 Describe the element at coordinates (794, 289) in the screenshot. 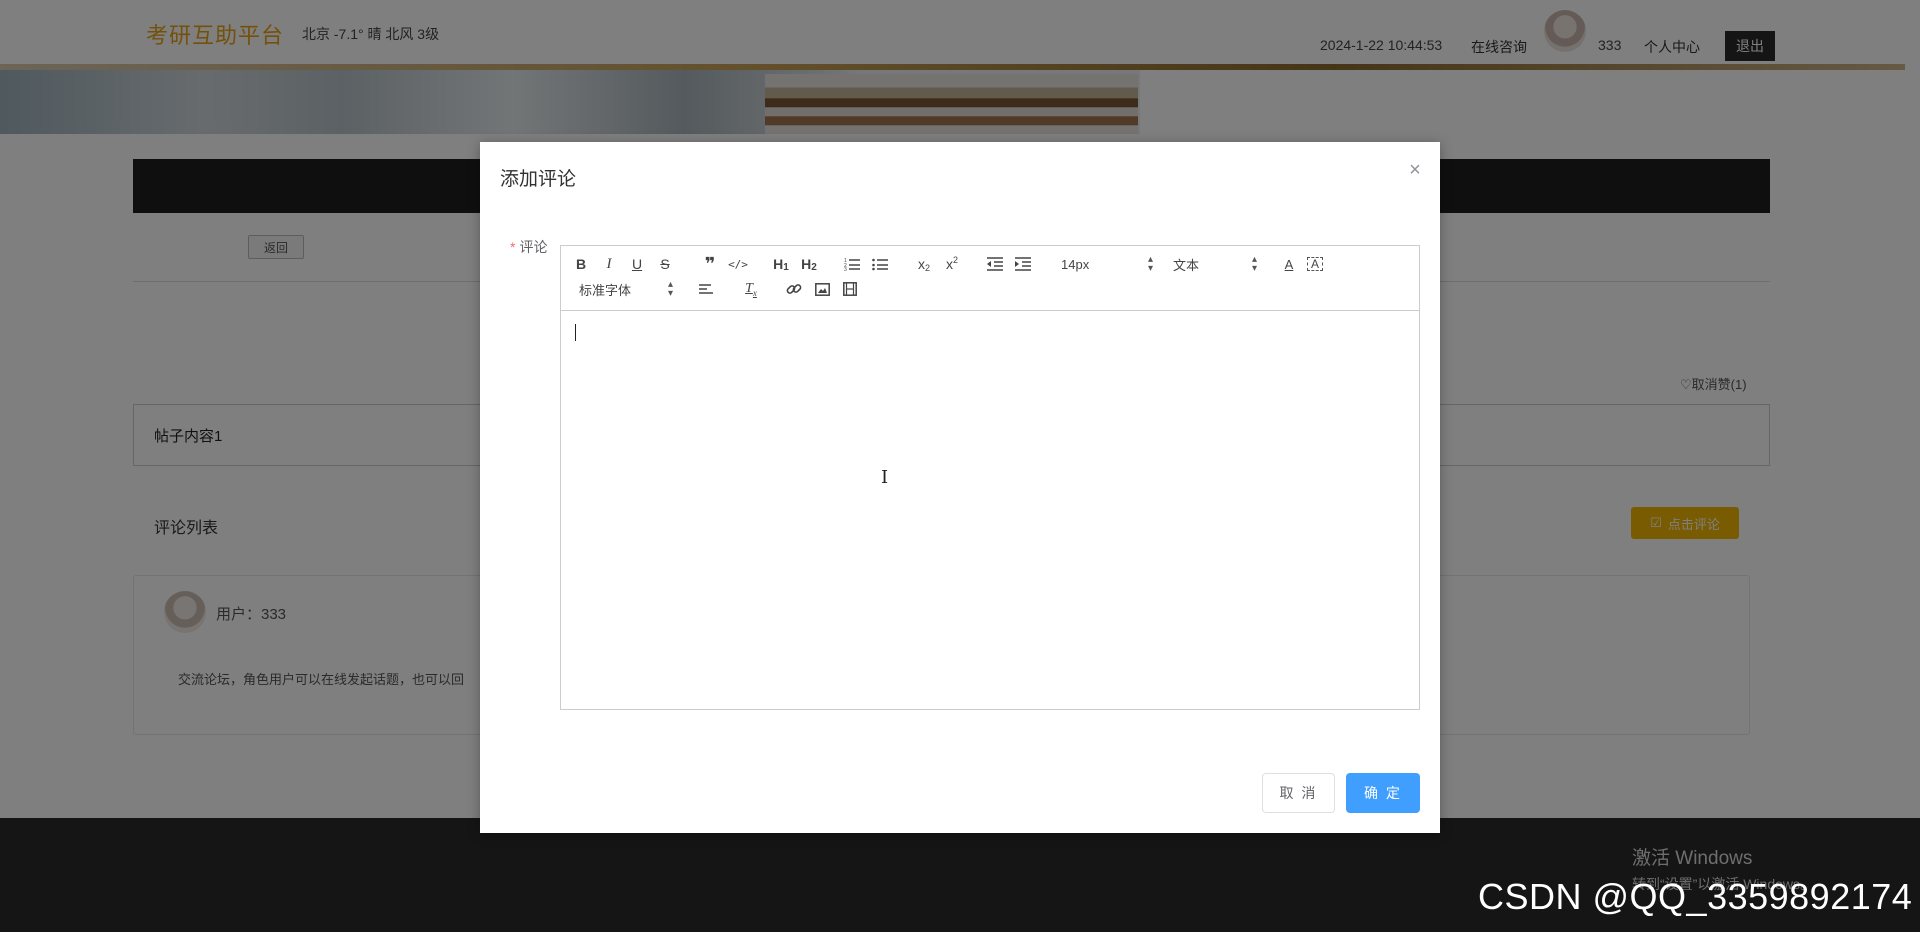

I see `link-icon` at that location.